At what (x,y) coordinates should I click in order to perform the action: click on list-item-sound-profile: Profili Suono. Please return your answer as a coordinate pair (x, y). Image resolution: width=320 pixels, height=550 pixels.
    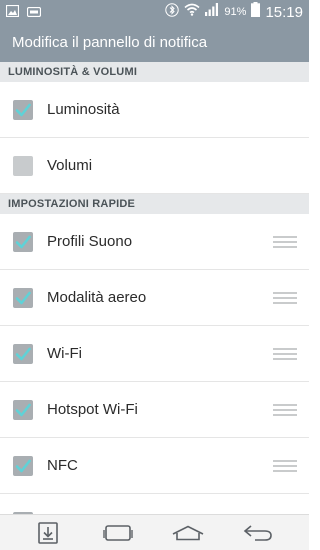
    Looking at the image, I should click on (154, 242).